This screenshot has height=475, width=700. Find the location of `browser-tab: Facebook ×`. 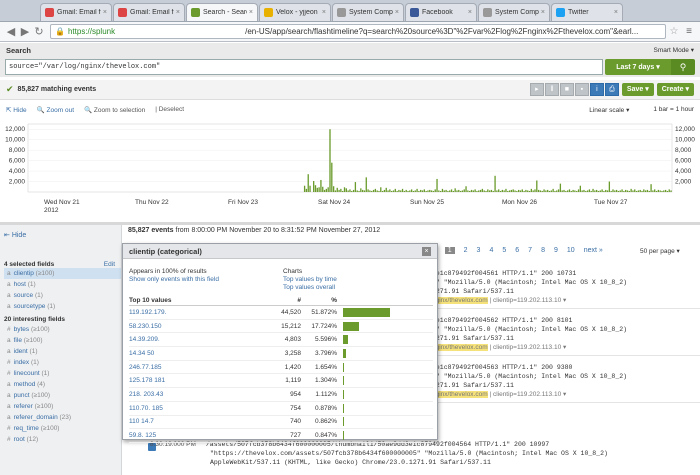

browser-tab: Facebook × is located at coordinates (441, 12).